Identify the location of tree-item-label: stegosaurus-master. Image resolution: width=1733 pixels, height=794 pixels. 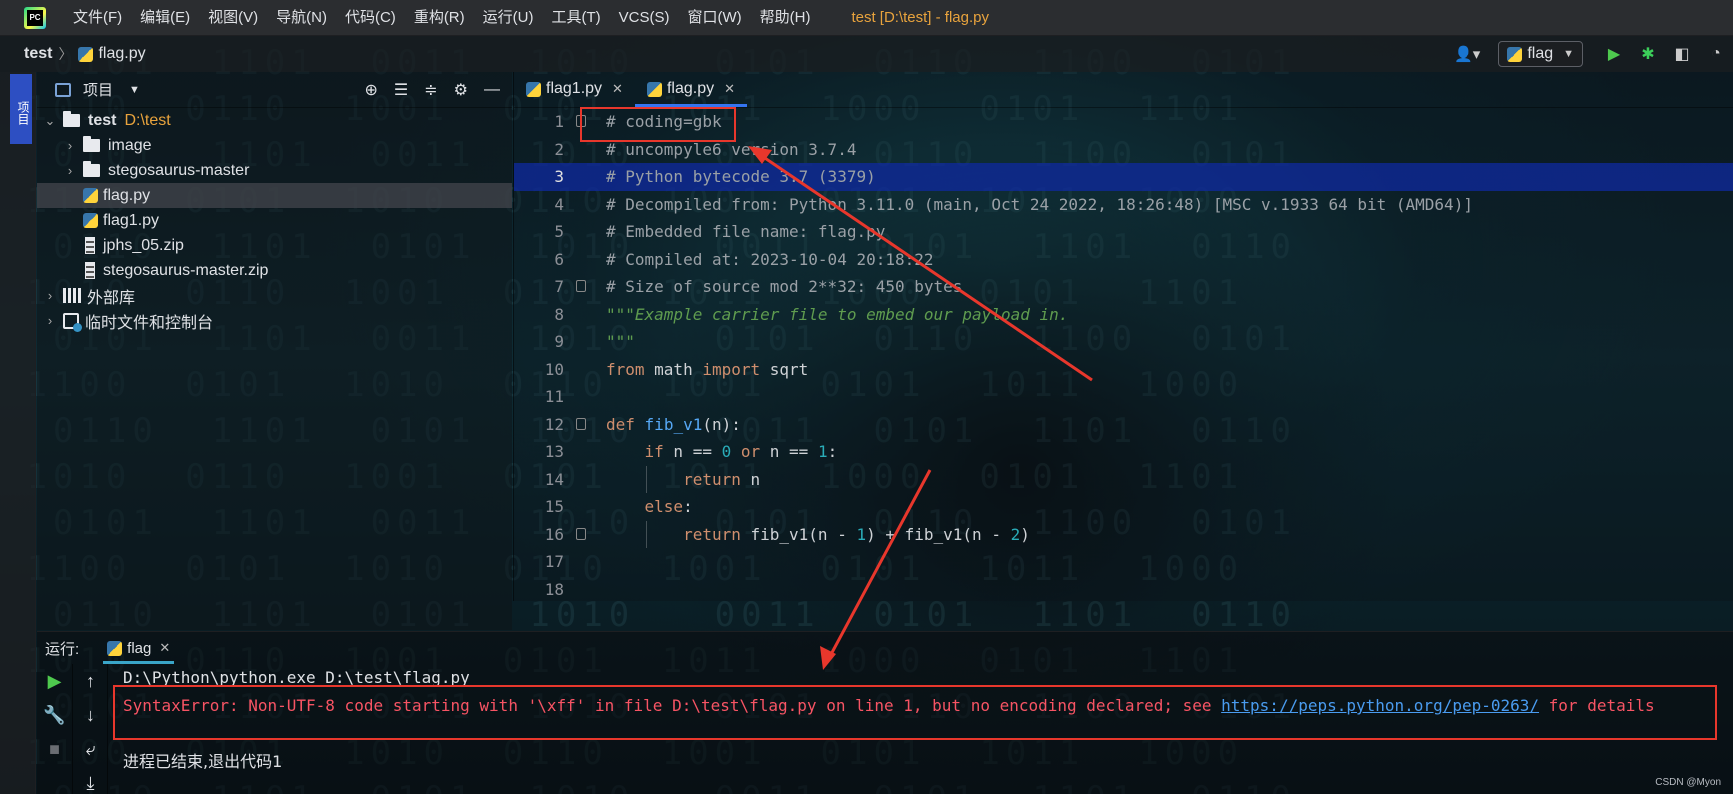
(179, 170).